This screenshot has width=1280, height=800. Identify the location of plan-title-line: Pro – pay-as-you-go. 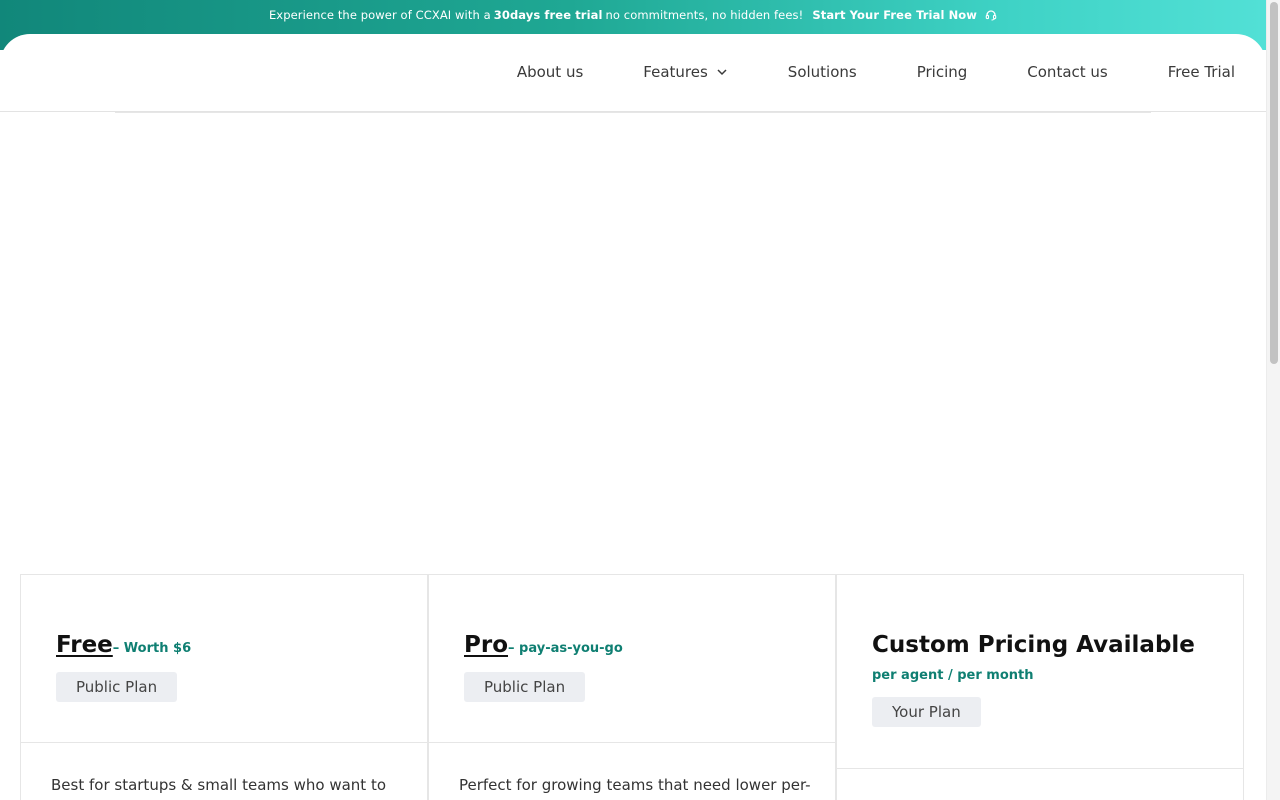
(632, 645).